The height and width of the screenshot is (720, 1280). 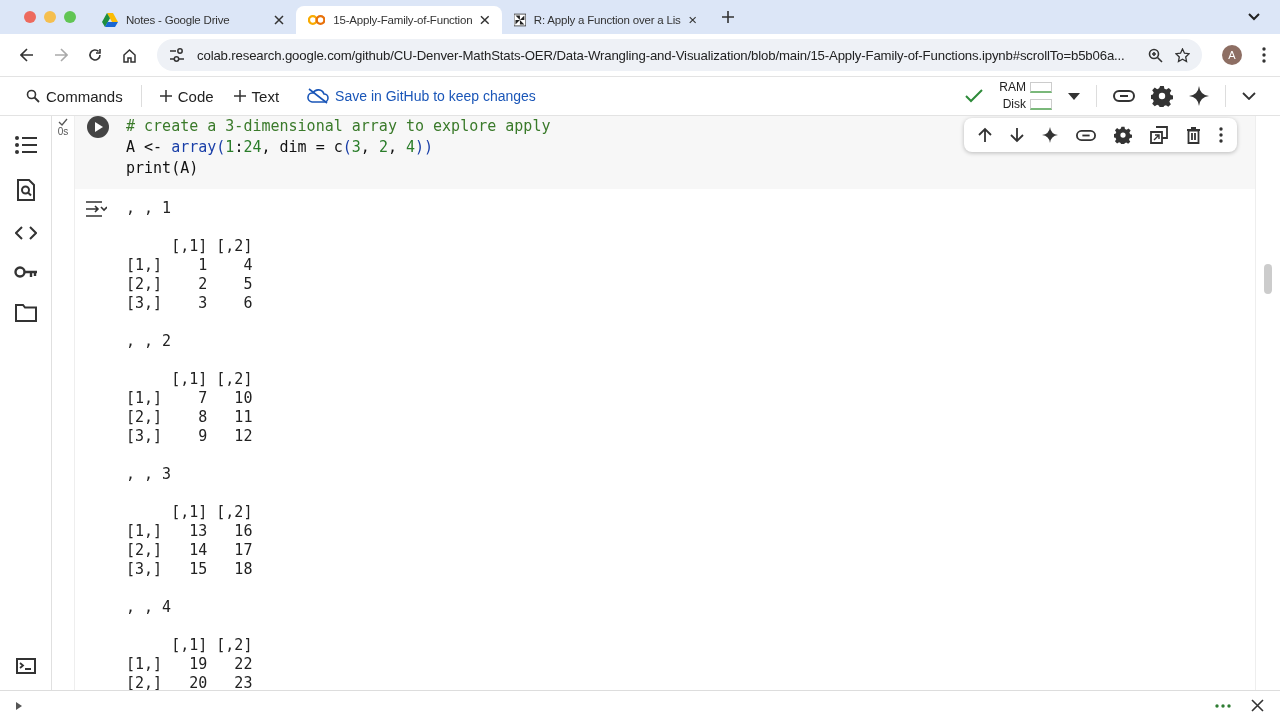 I want to click on delete-icon, so click(x=1193, y=135).